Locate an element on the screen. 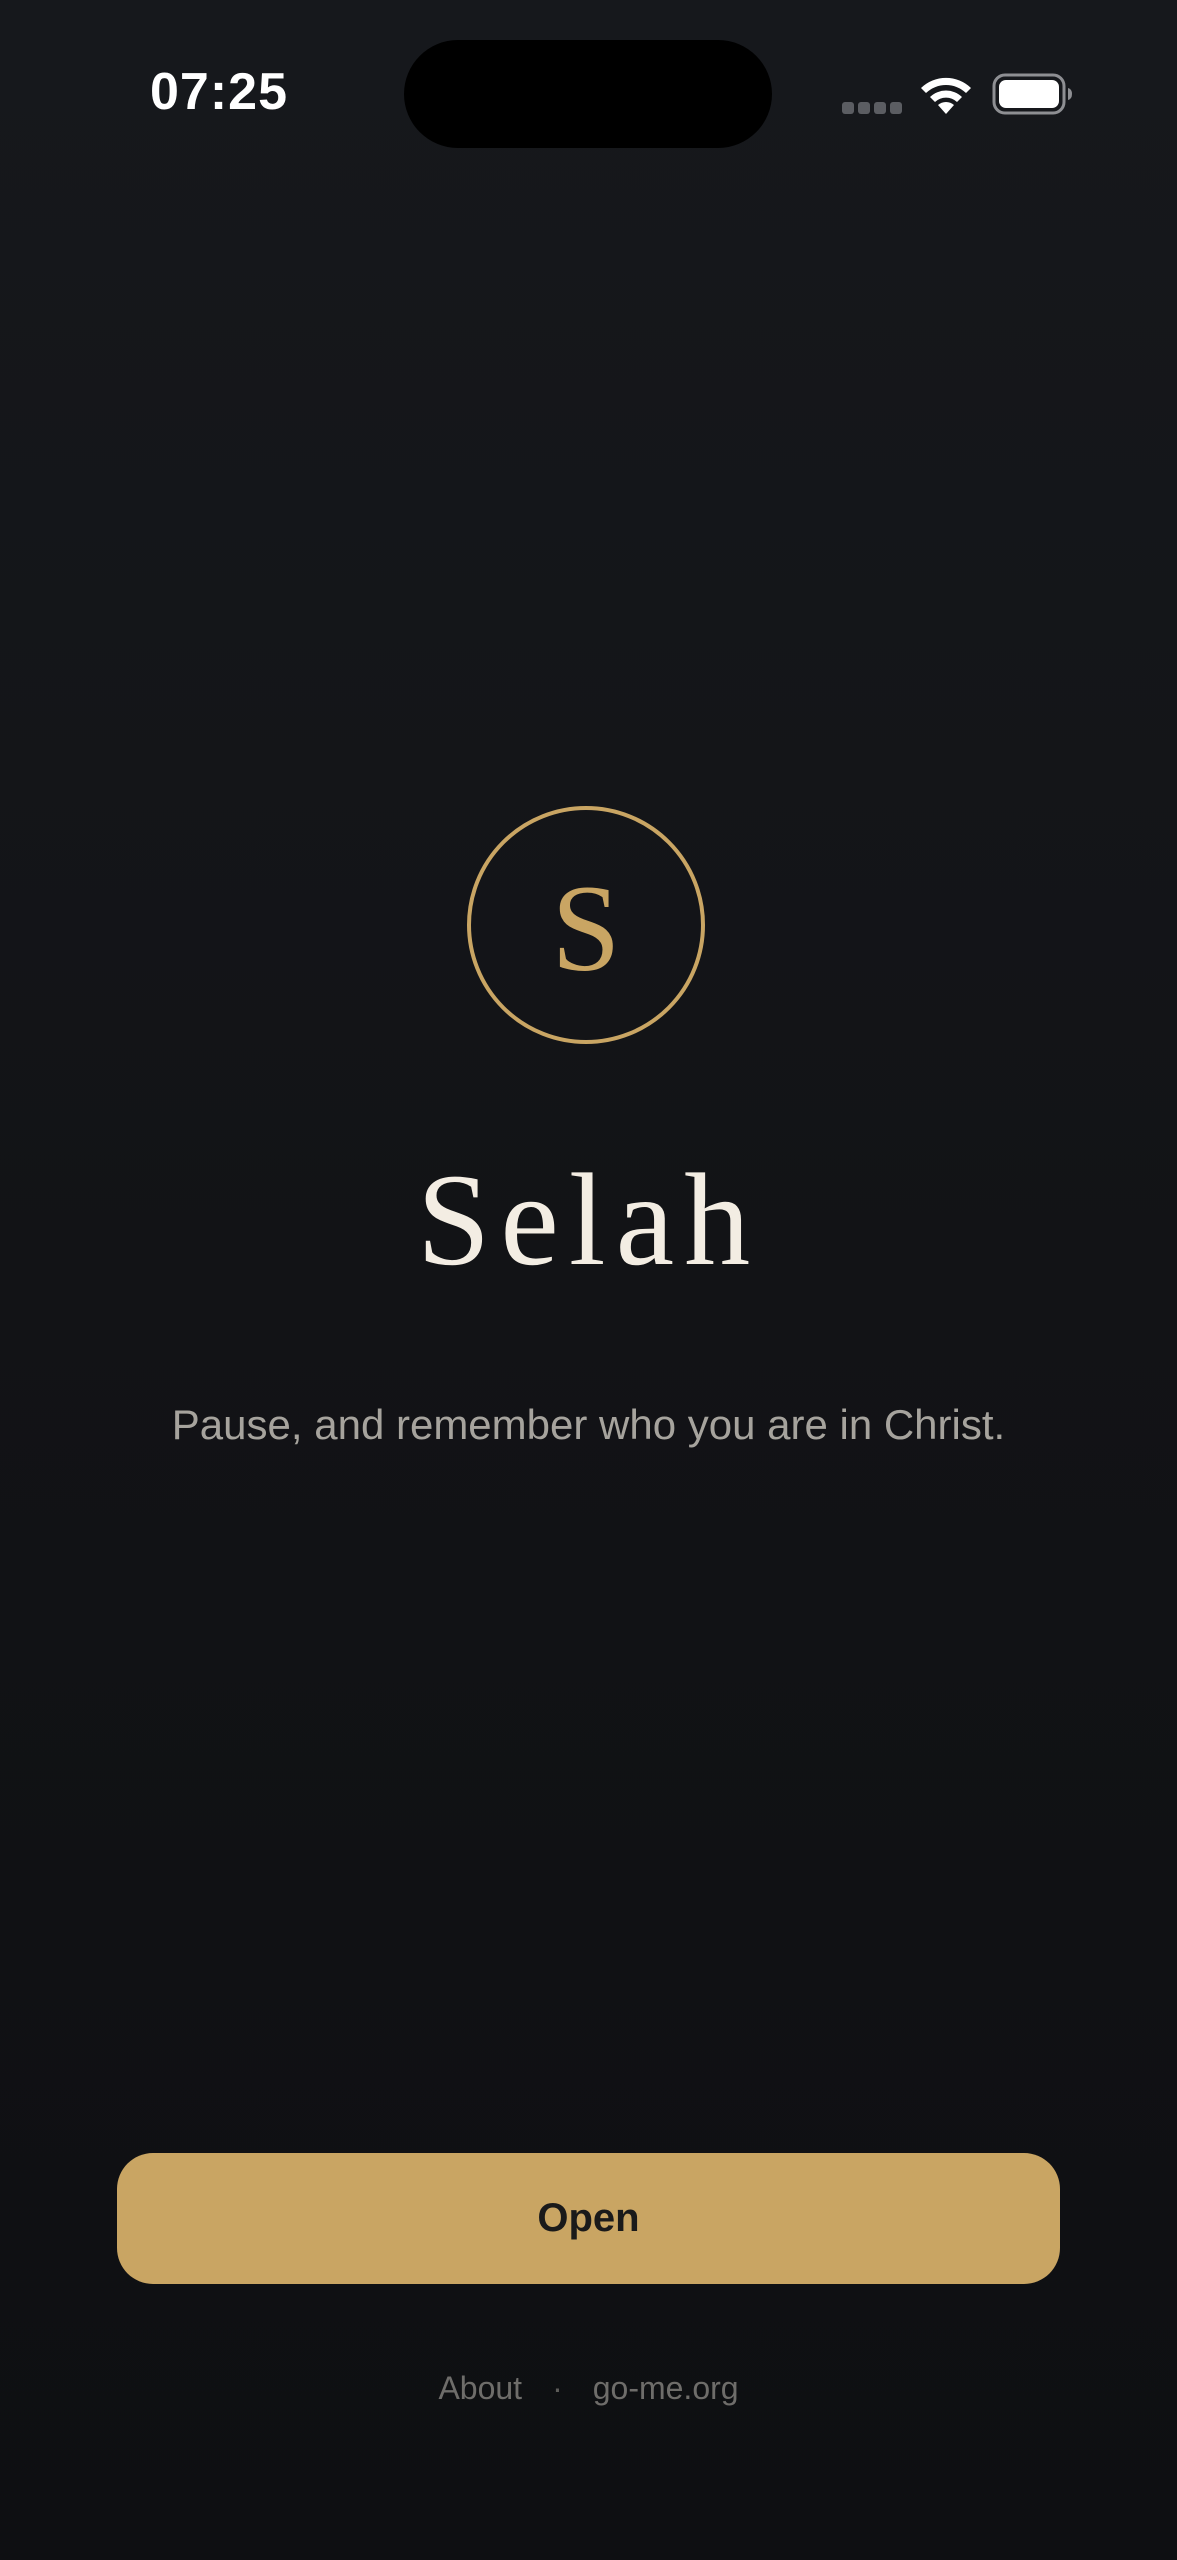  dynamic-island is located at coordinates (588, 94).